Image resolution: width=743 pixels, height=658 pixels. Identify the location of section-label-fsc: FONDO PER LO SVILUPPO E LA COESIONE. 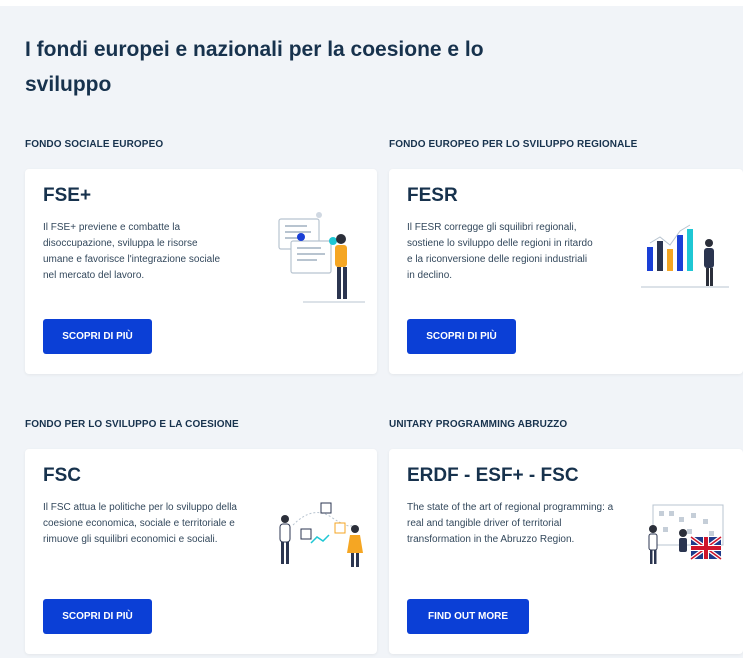
(132, 424).